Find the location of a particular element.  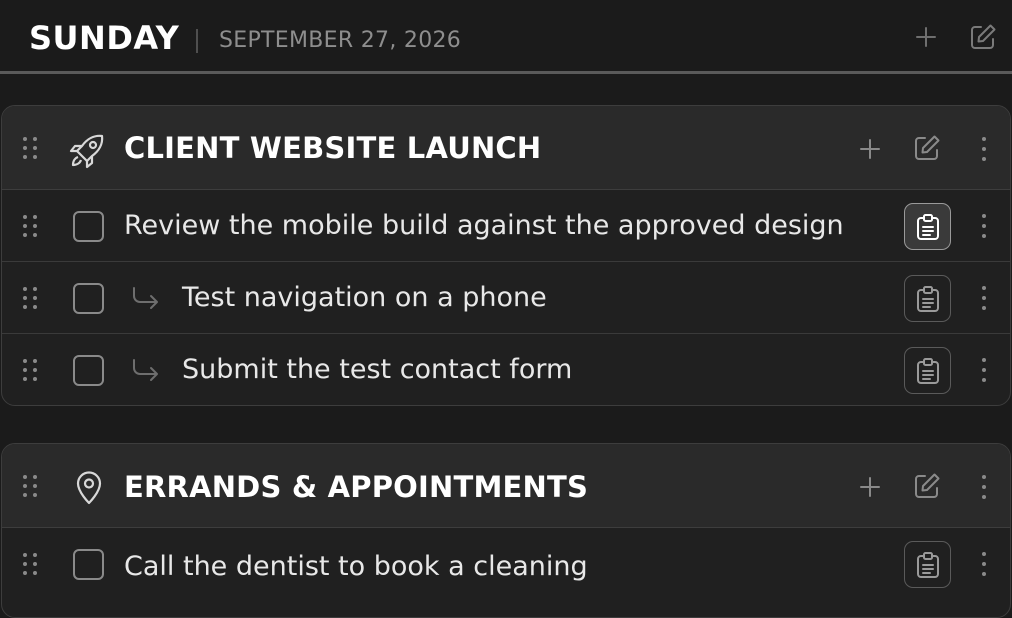

header-rule is located at coordinates (506, 72).